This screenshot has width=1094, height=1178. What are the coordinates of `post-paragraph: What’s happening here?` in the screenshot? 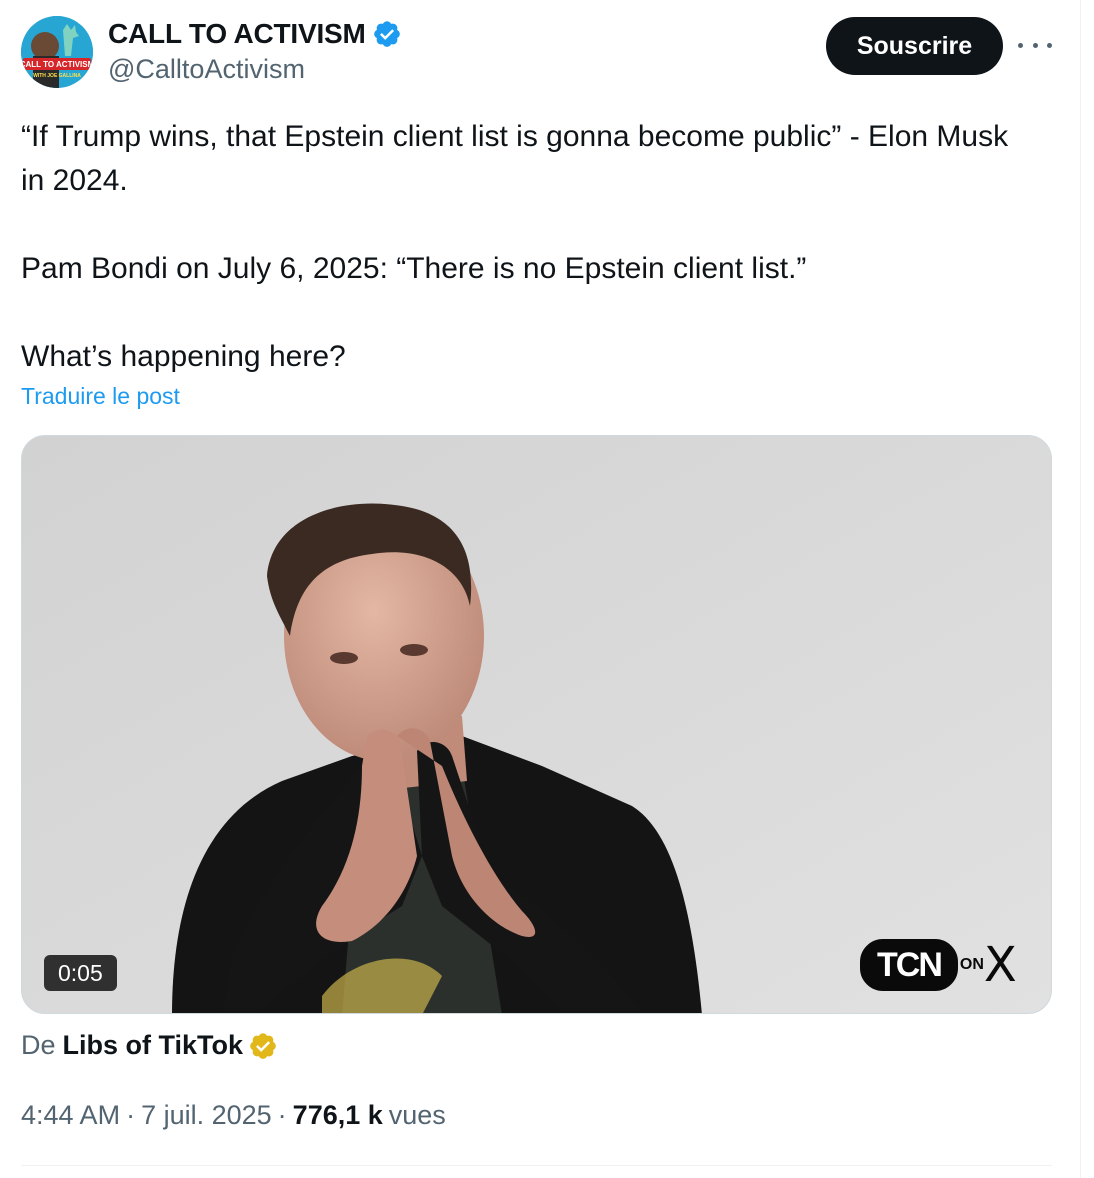 It's located at (183, 356).